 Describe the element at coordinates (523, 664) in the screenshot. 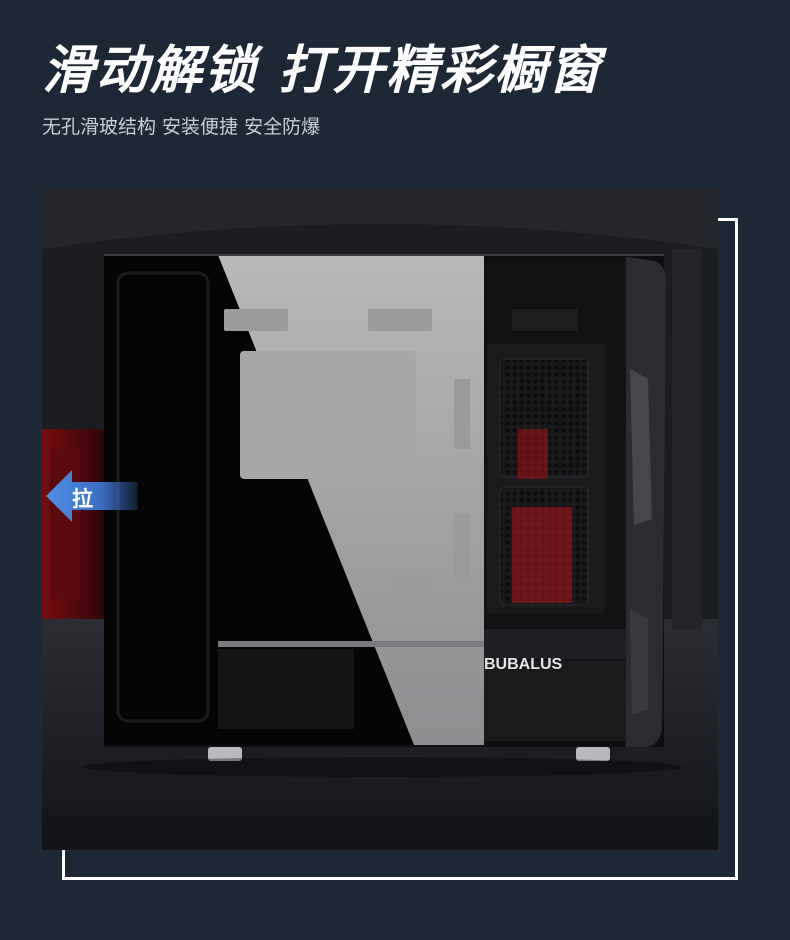

I see `brand-logo: BUBALUS` at that location.